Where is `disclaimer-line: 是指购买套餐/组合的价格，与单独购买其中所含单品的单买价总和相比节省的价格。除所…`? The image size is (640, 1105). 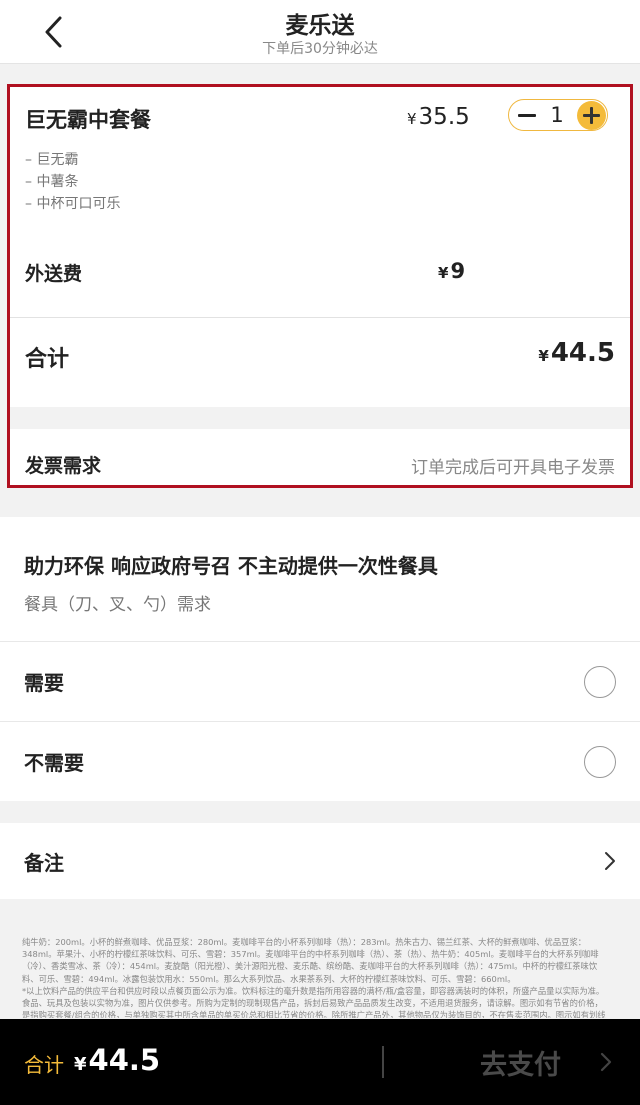
disclaimer-line: 是指购买套餐/组合的价格，与单独购买其中所含单品的单买价总和相比节省的价格。除所… is located at coordinates (314, 1014).